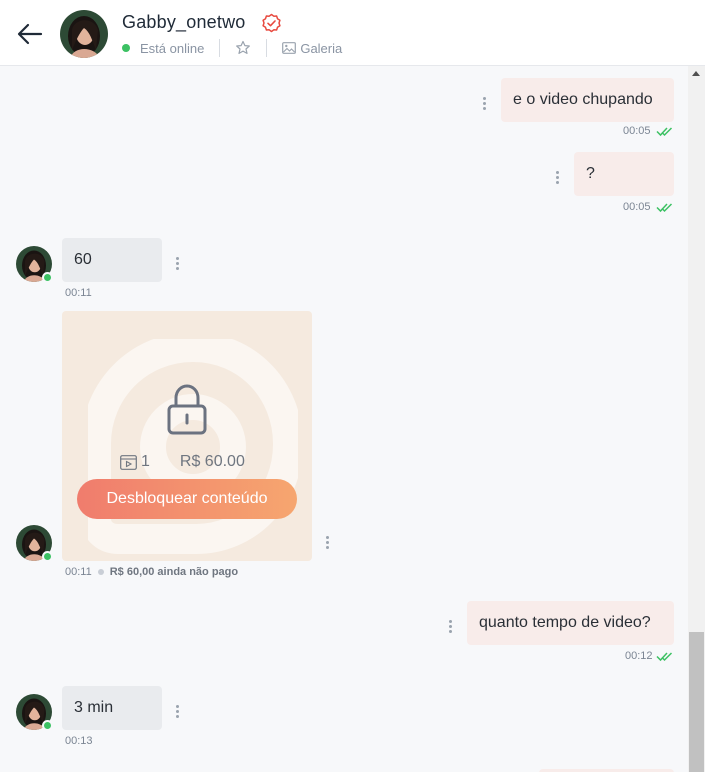 Image resolution: width=705 pixels, height=772 pixels. I want to click on scroll-up-arrow-icon, so click(696, 73).